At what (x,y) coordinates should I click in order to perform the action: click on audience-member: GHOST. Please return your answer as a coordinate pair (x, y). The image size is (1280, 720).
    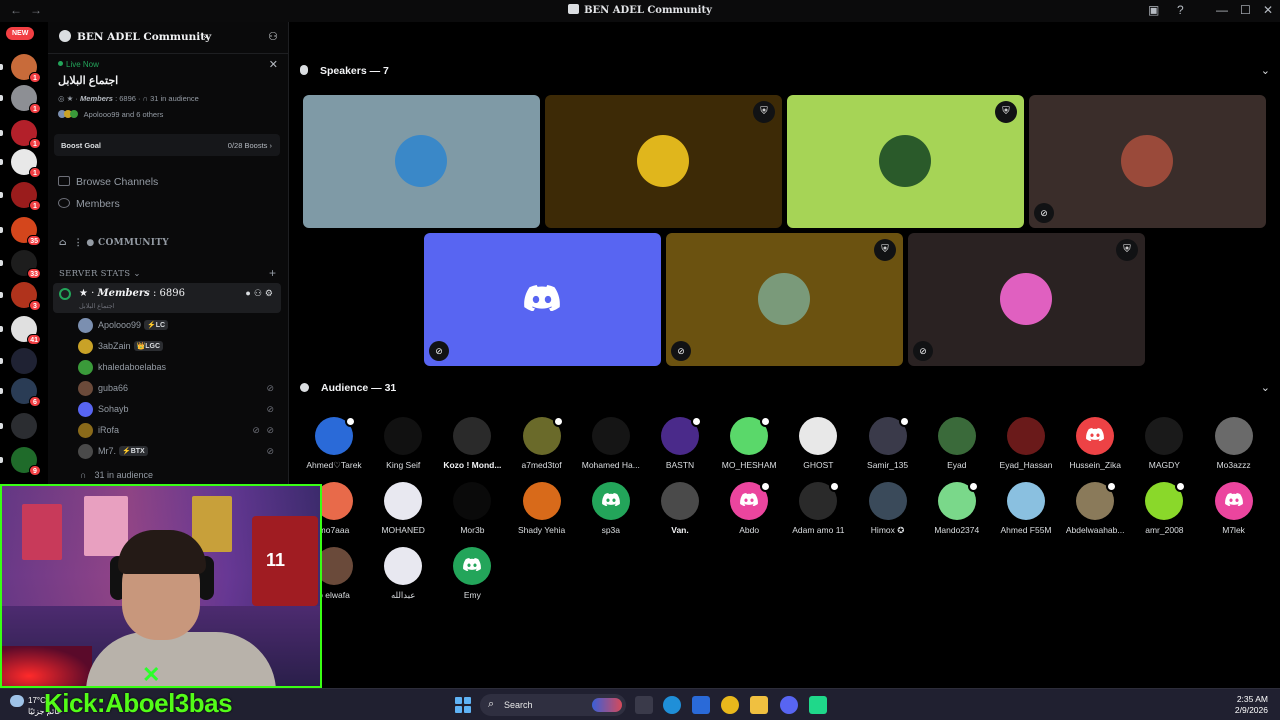
    Looking at the image, I should click on (818, 447).